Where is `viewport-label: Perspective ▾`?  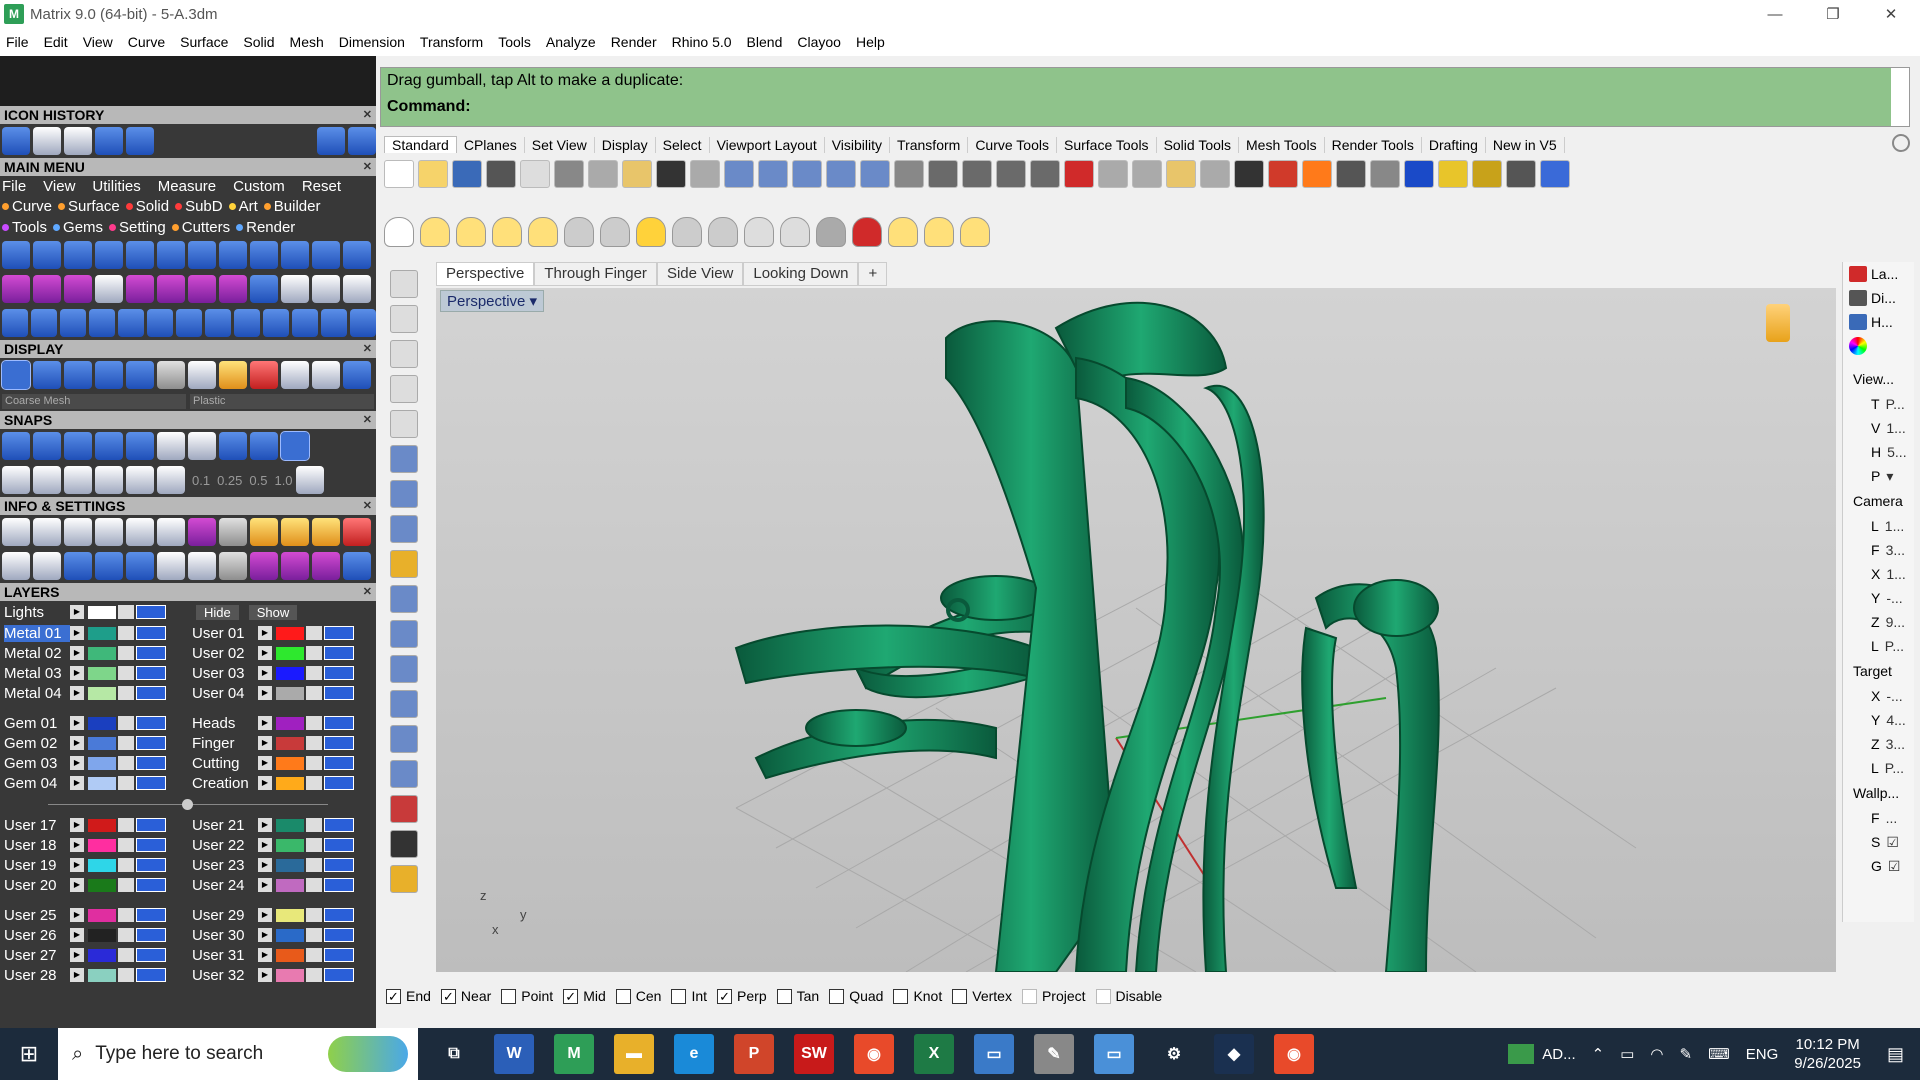
viewport-label: Perspective ▾ is located at coordinates (492, 301).